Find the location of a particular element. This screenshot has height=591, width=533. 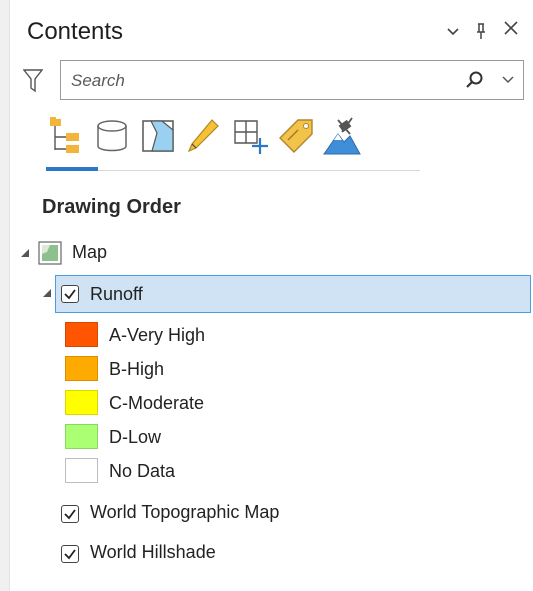

search-field is located at coordinates (292, 80).